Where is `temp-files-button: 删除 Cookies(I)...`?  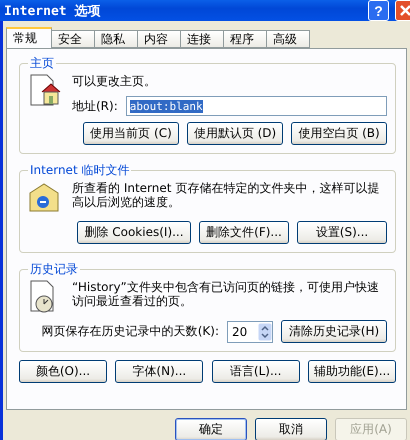 temp-files-button: 删除 Cookies(I)... is located at coordinates (134, 232).